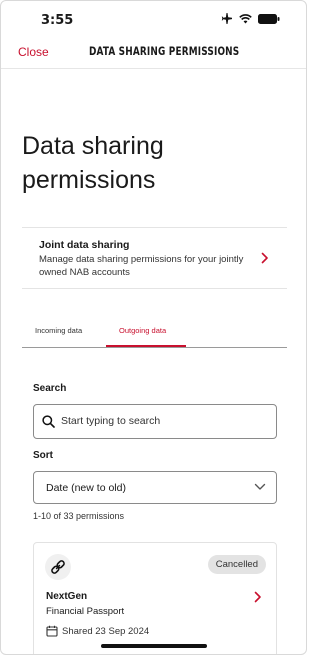  What do you see at coordinates (58, 330) in the screenshot?
I see `tab-incoming-data: Incoming data` at bounding box center [58, 330].